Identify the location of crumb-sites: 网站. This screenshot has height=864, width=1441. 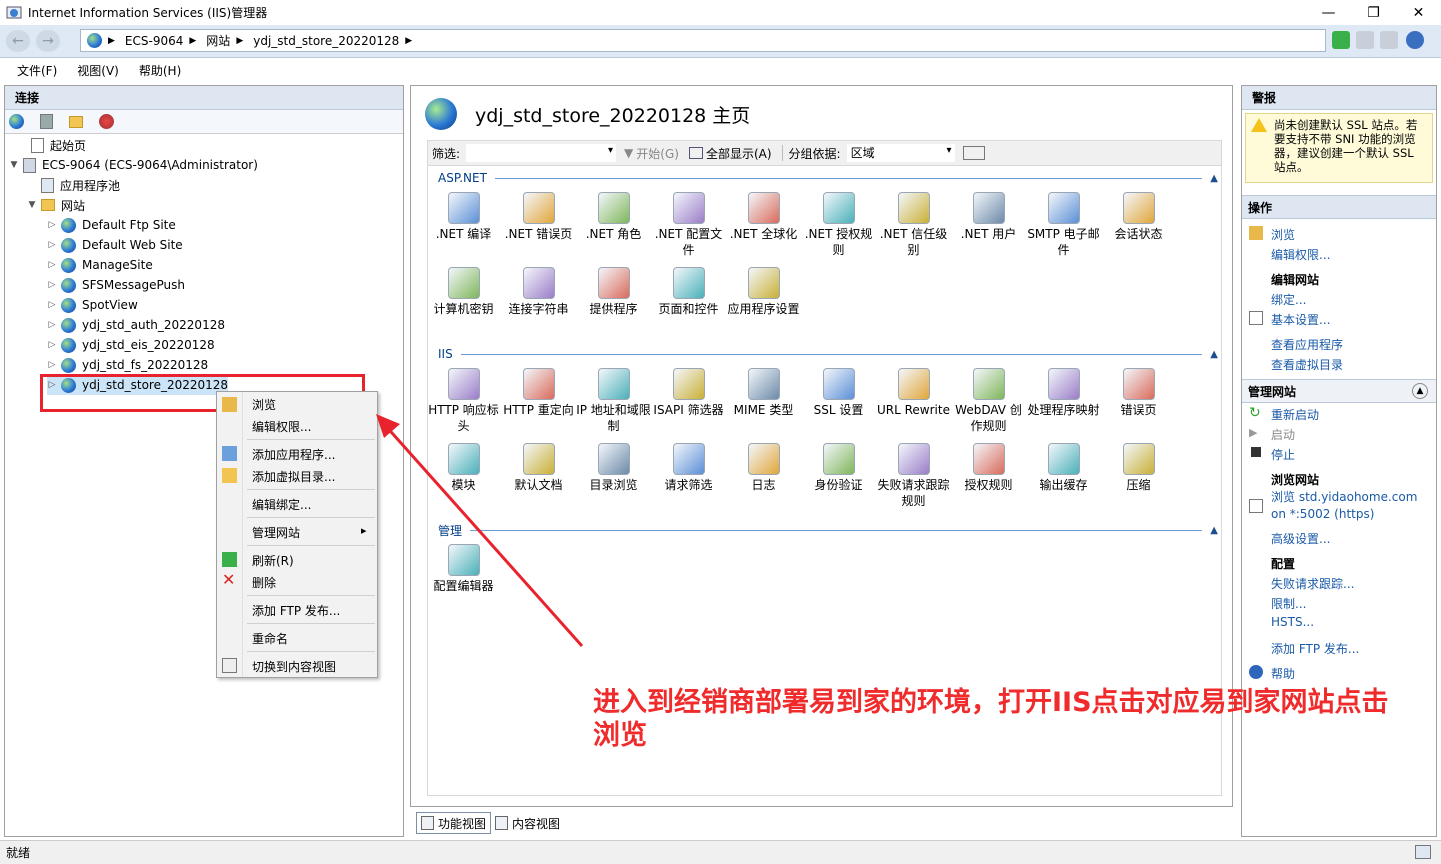
(218, 40).